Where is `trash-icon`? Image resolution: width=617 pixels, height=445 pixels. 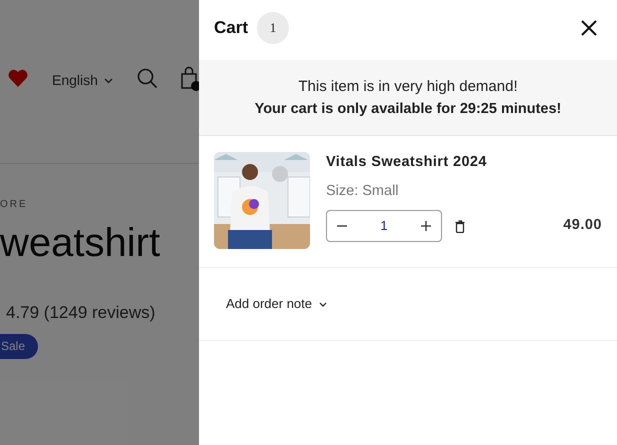 trash-icon is located at coordinates (460, 226).